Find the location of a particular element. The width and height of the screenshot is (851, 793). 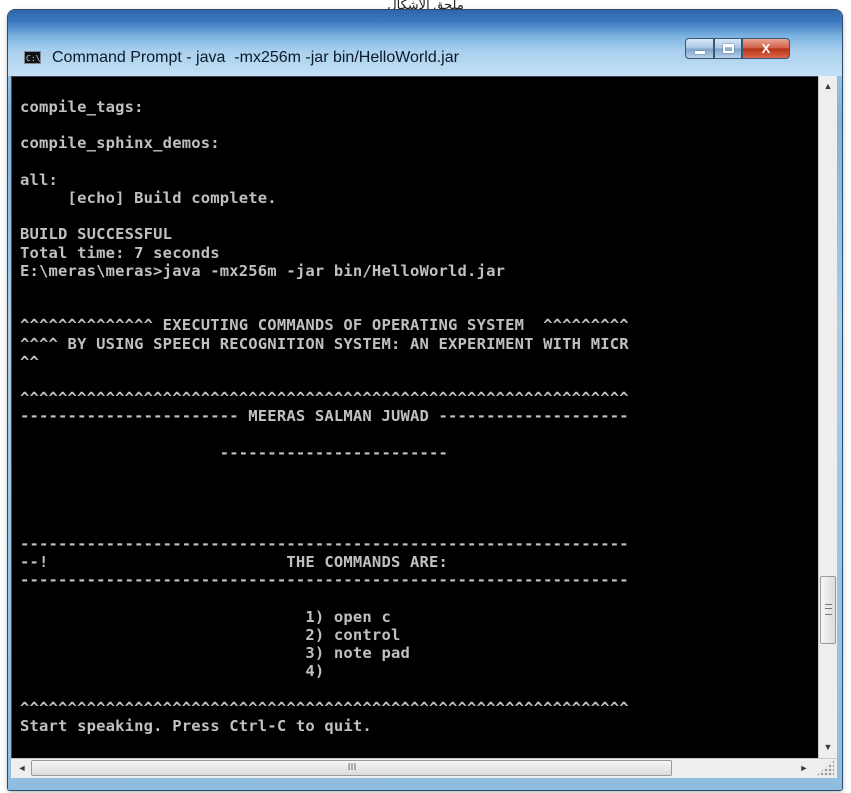

horizontal-scrollbar: ◄ III ► is located at coordinates (424, 768).